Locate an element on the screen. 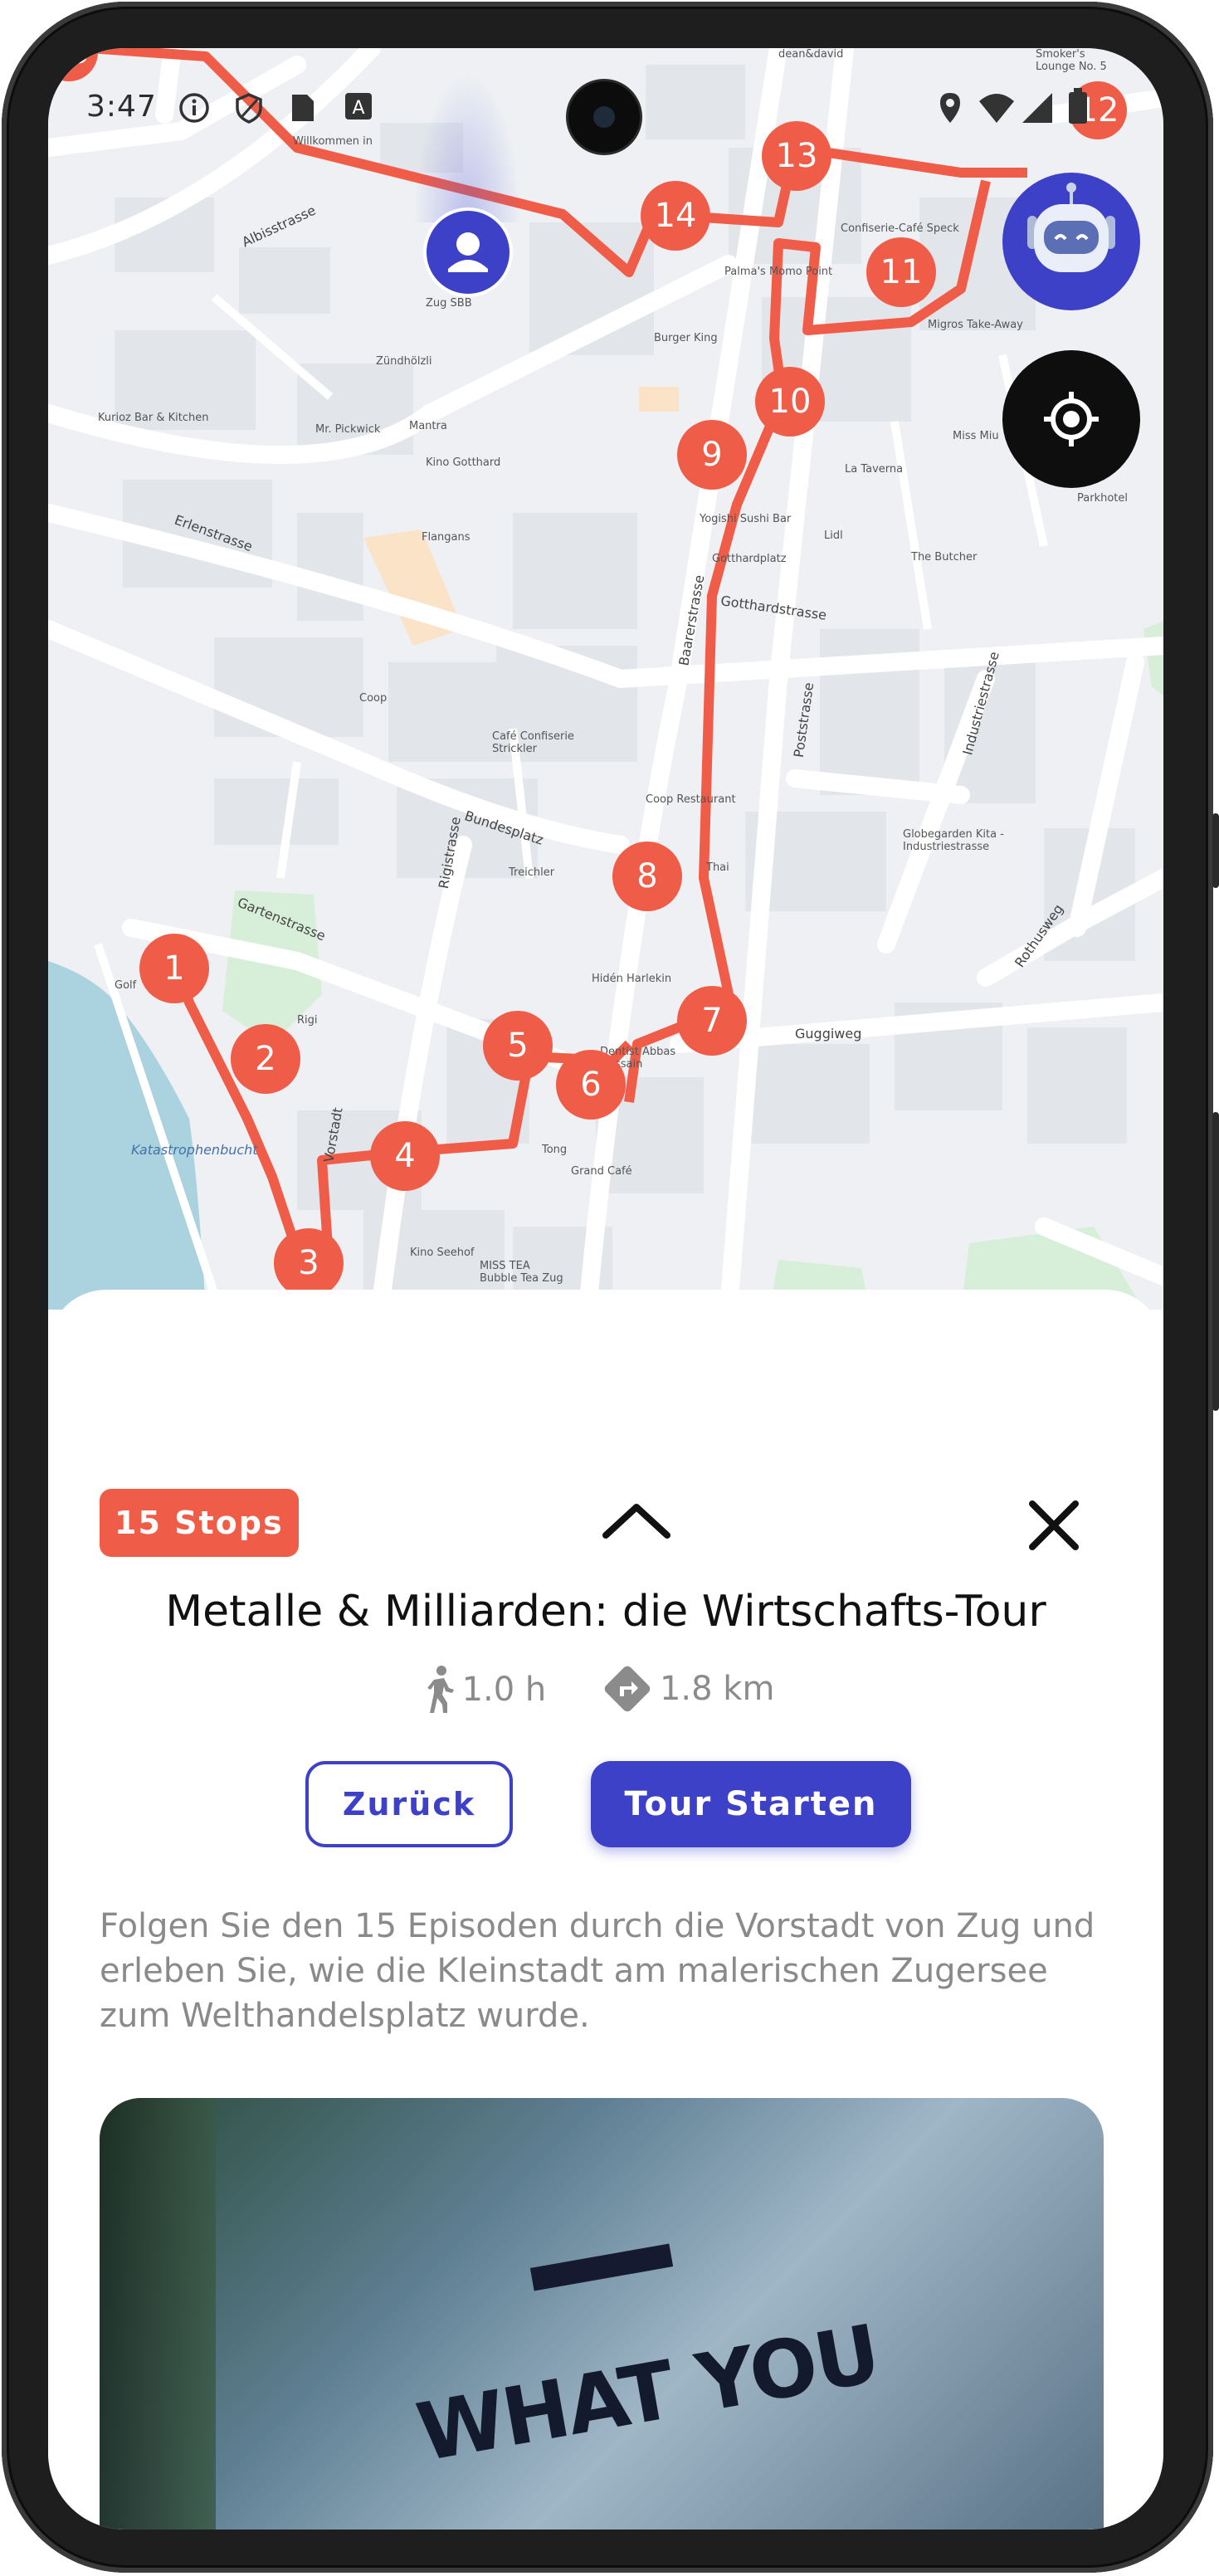 The width and height of the screenshot is (1219, 2576). wifi-icon is located at coordinates (997, 109).